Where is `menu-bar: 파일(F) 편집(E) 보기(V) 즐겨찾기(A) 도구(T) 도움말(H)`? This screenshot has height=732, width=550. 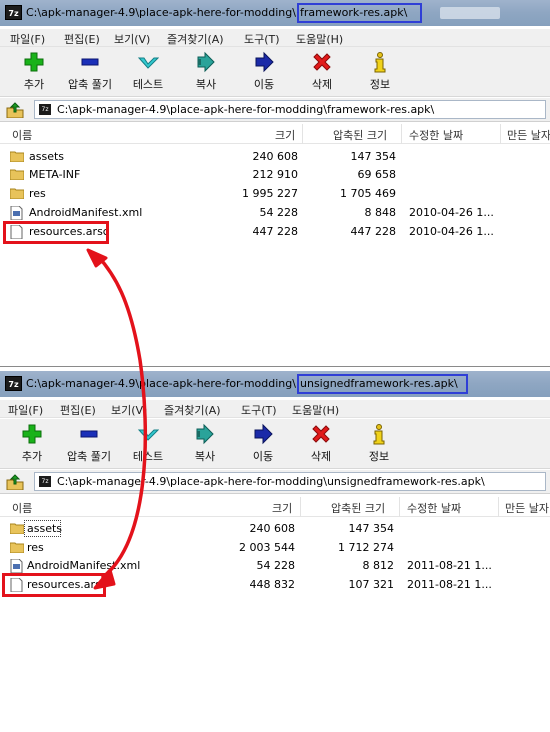 menu-bar: 파일(F) 편집(E) 보기(V) 즐겨찾기(A) 도구(T) 도움말(H) is located at coordinates (275, 409).